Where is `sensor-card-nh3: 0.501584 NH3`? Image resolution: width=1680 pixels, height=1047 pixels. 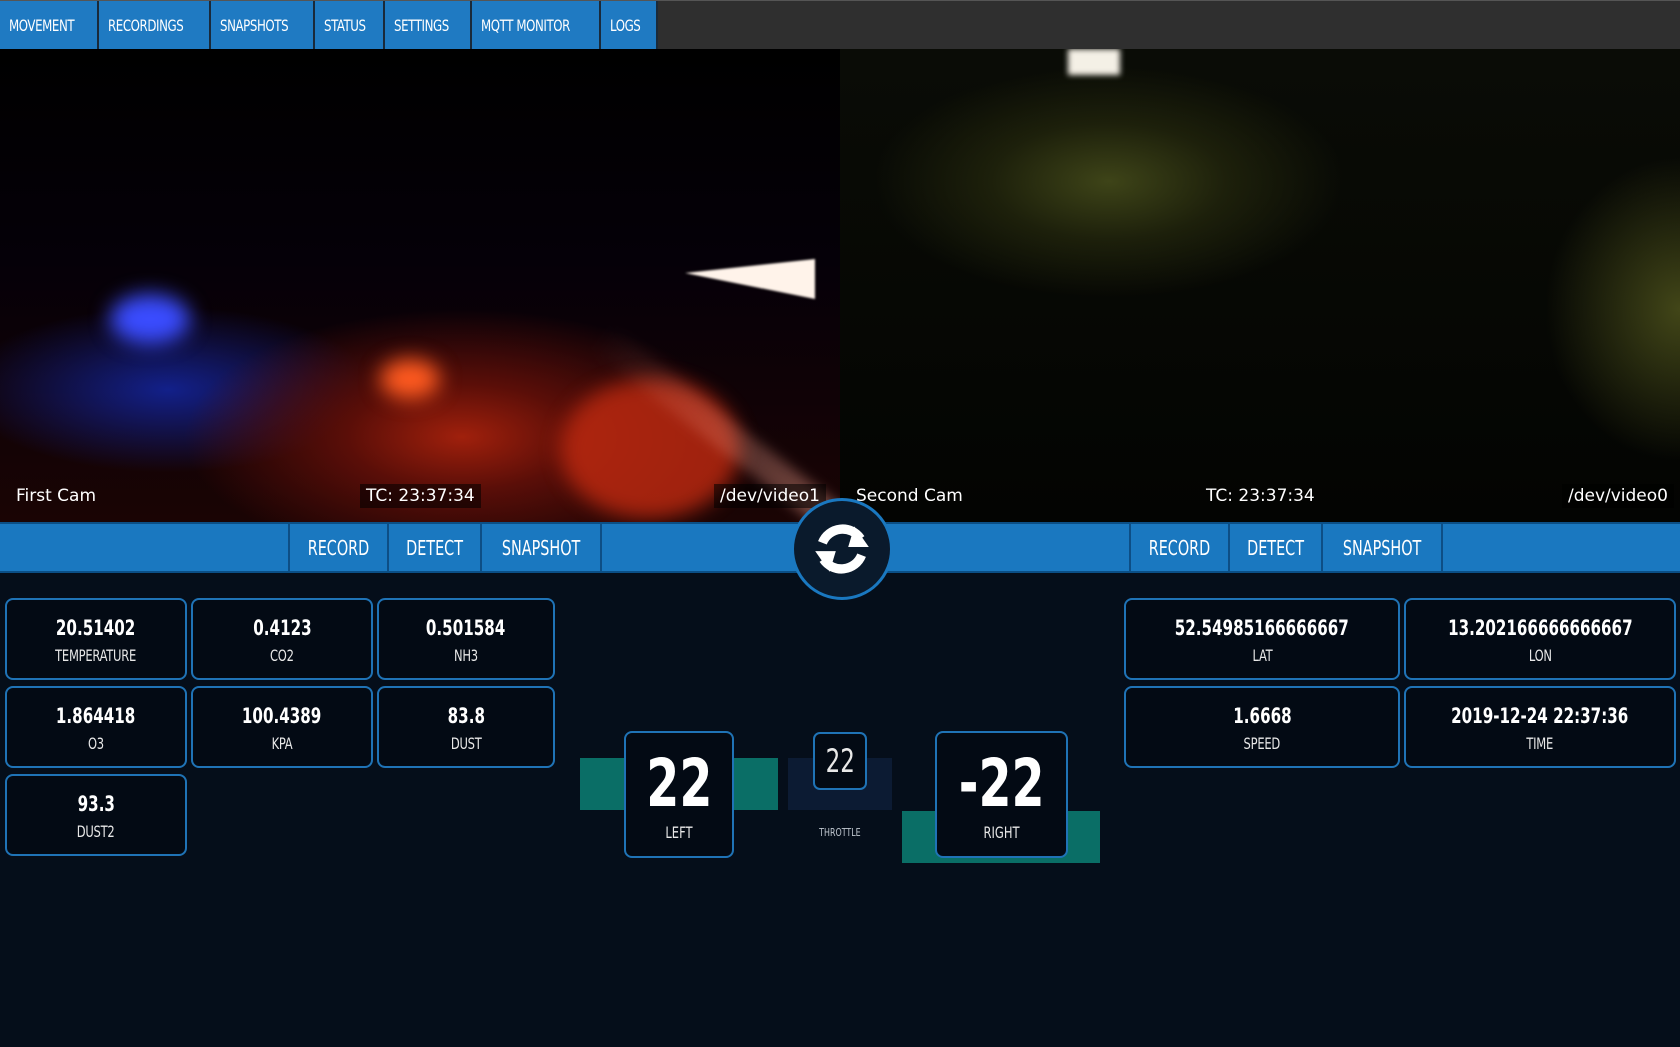 sensor-card-nh3: 0.501584 NH3 is located at coordinates (466, 639).